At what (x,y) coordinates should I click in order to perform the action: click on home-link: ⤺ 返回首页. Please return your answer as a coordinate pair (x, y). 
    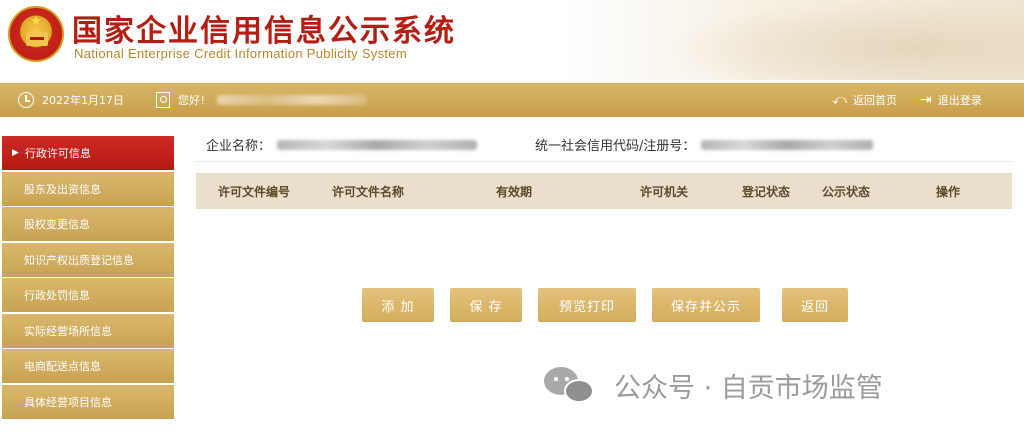
    Looking at the image, I should click on (864, 100).